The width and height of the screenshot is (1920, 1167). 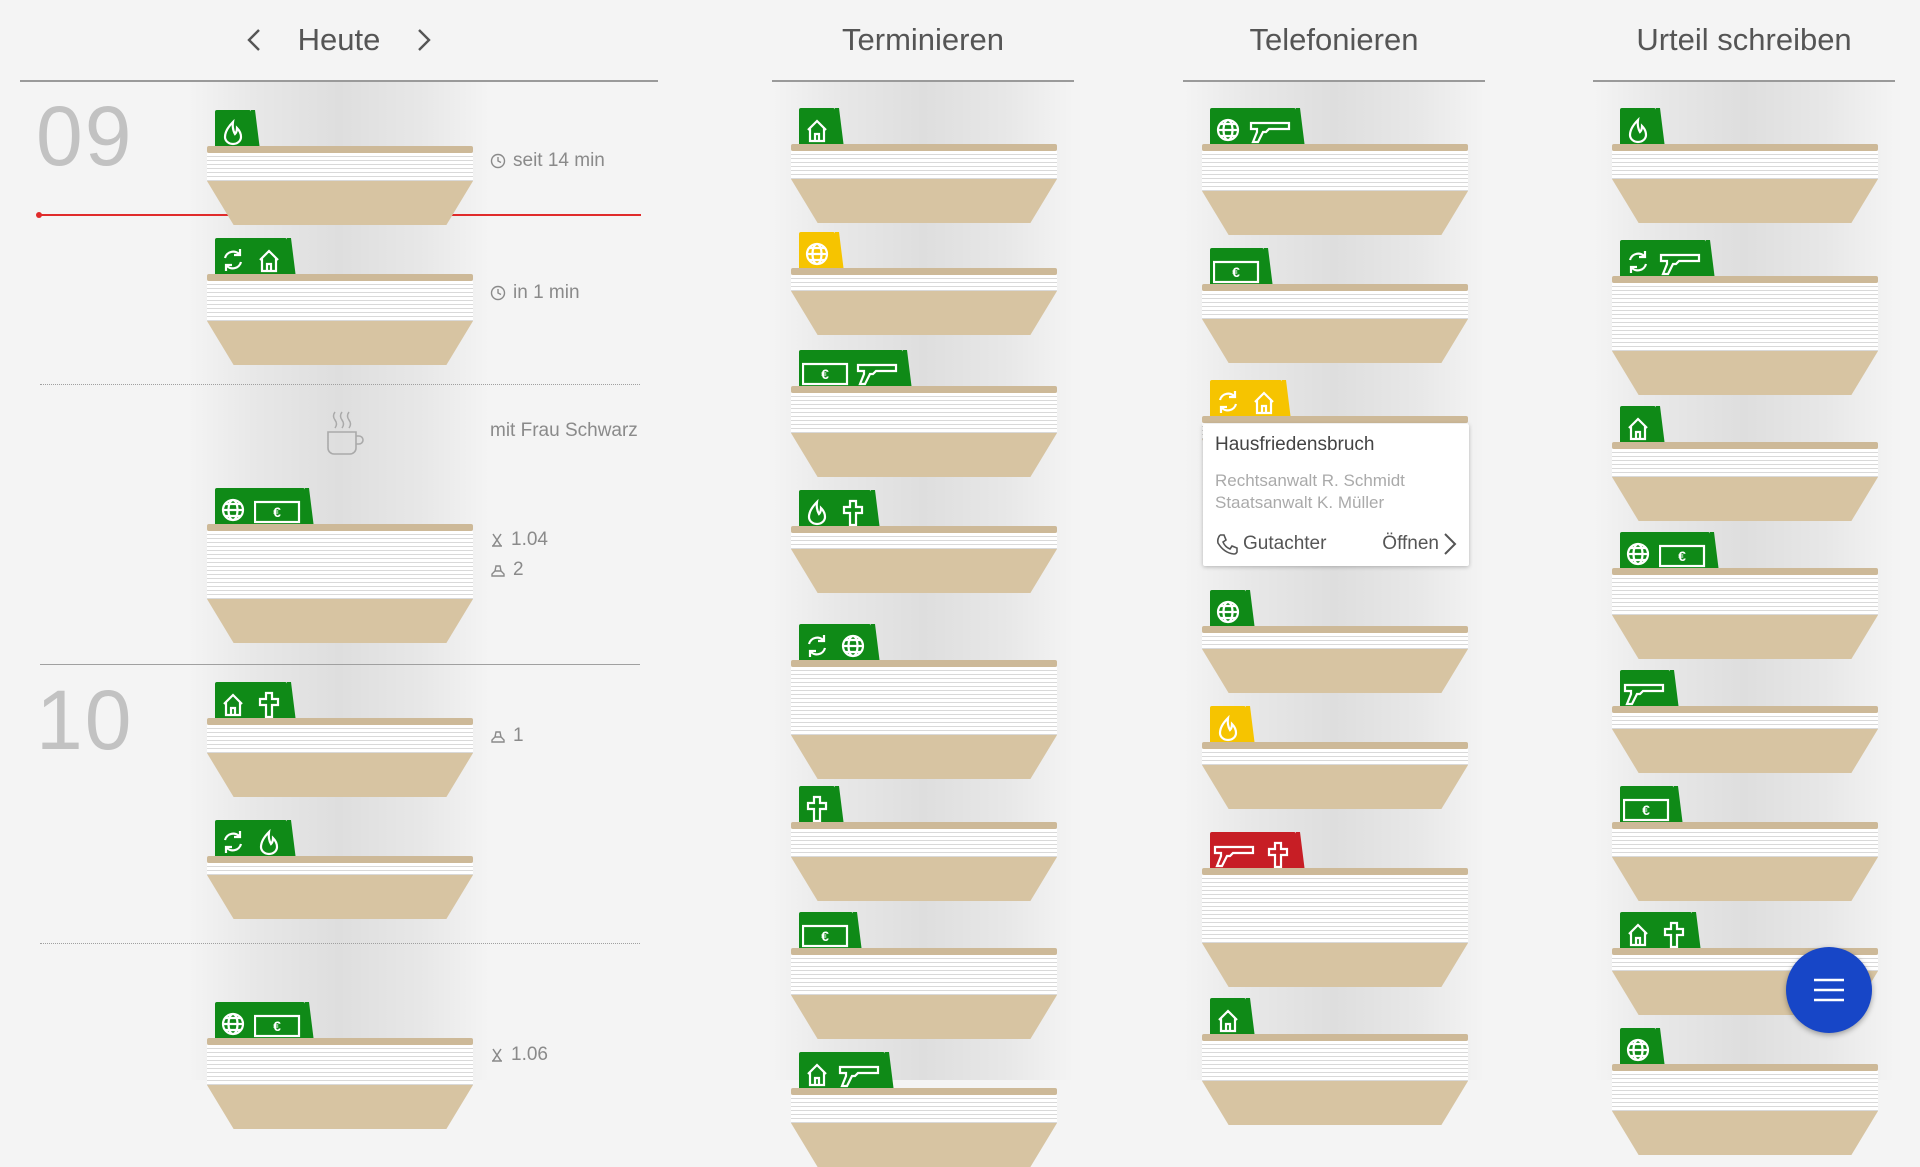 I want to click on break-label-text: mit Frau Schwarz, so click(x=564, y=430).